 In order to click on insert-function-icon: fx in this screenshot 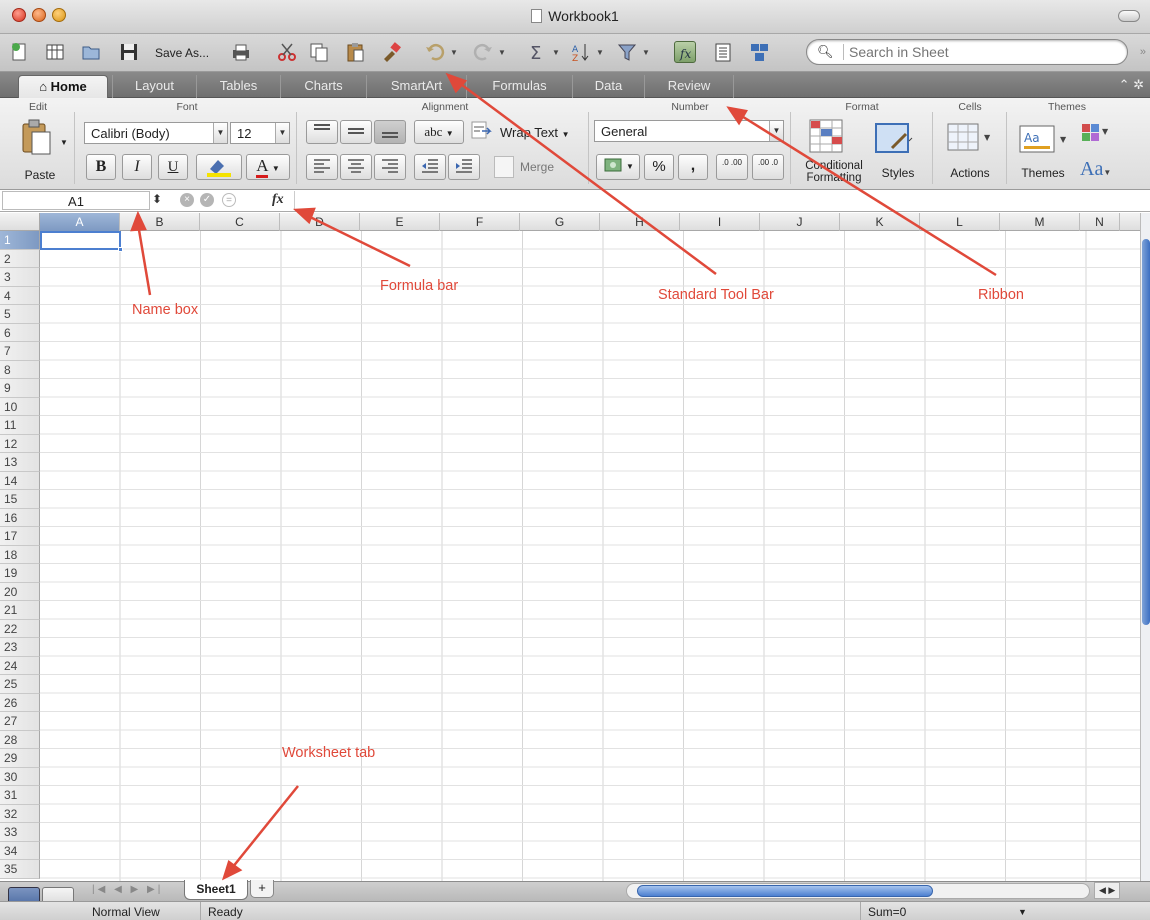, I will do `click(278, 200)`.